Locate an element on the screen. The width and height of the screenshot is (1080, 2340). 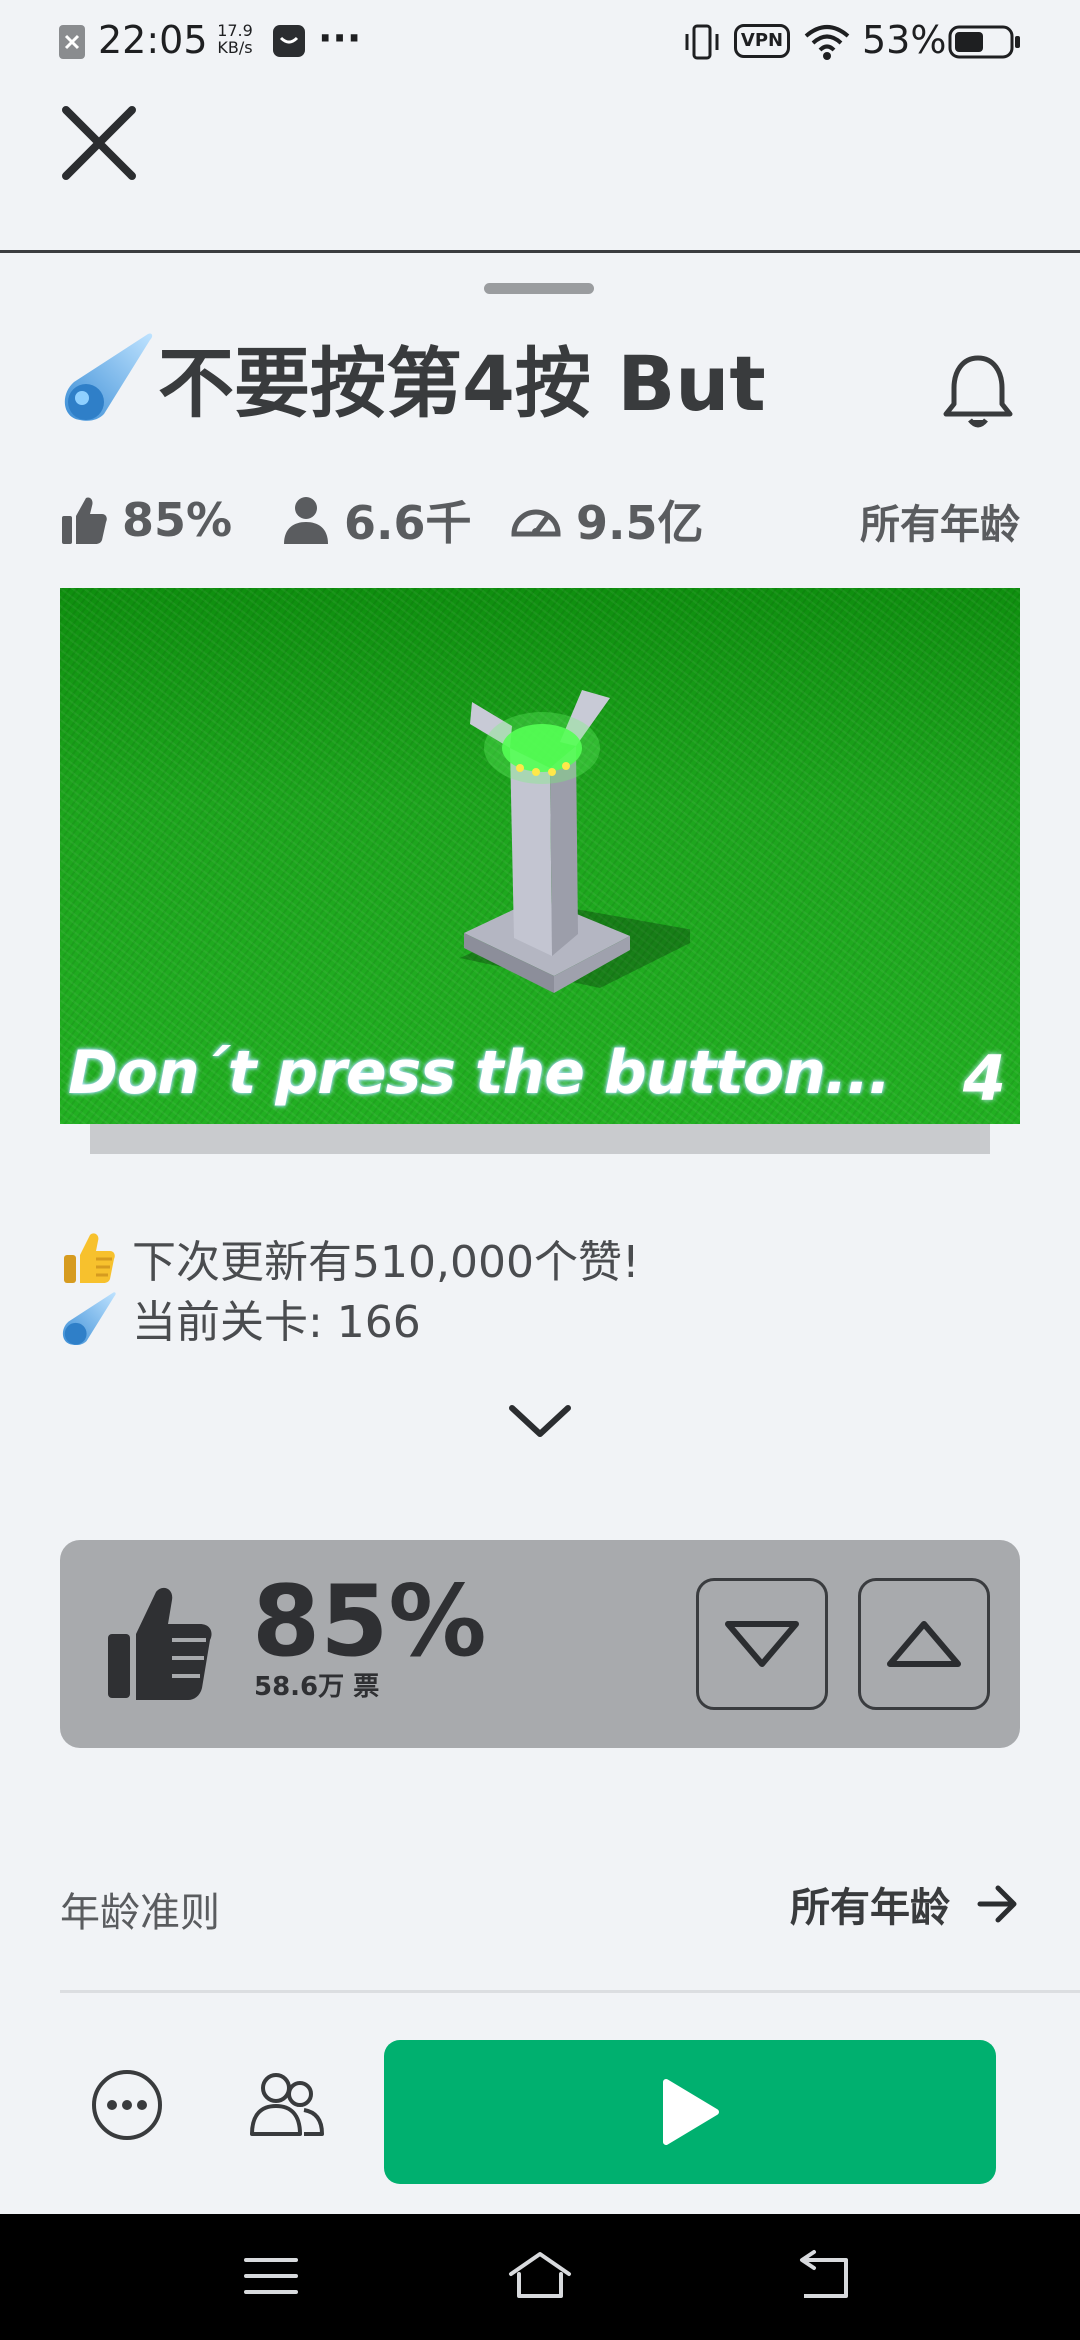
battery-icon is located at coordinates (984, 42).